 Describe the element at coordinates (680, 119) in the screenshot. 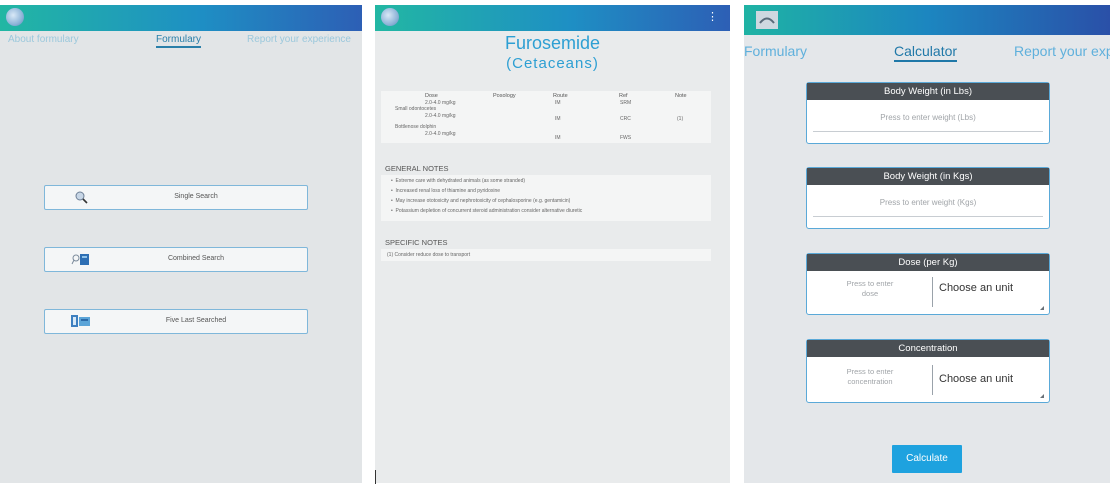

I see `note-cell: (1)` at that location.